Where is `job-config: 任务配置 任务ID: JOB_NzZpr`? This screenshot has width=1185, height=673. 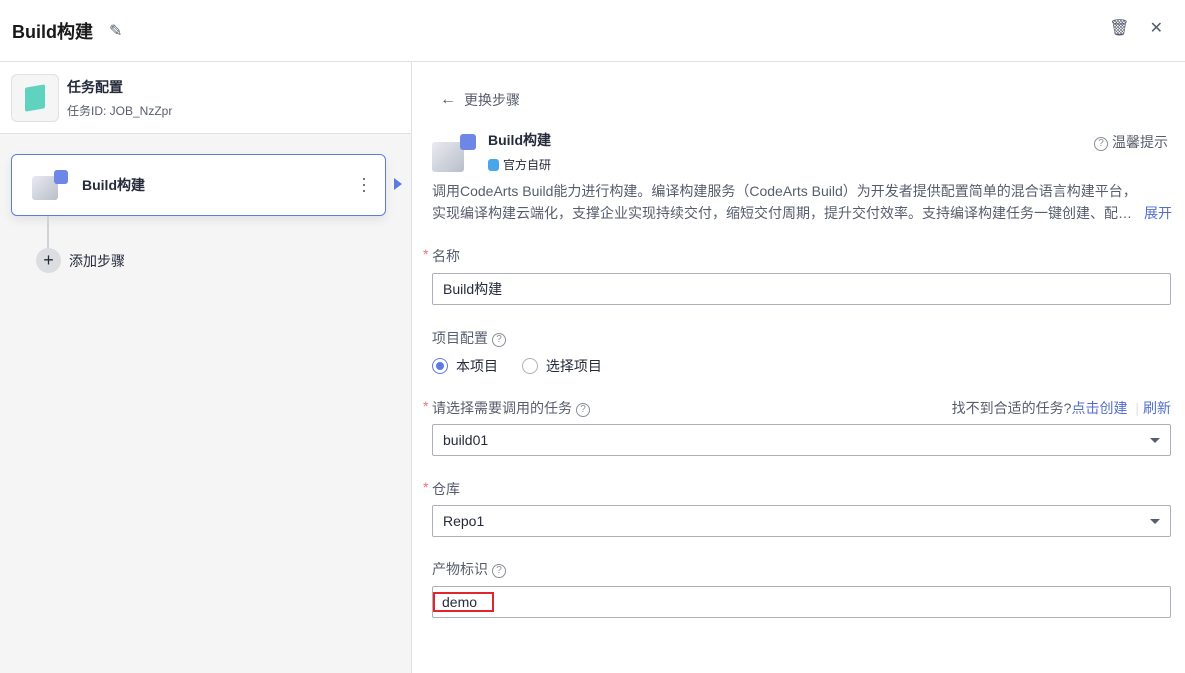 job-config: 任务配置 任务ID: JOB_NzZpr is located at coordinates (205, 98).